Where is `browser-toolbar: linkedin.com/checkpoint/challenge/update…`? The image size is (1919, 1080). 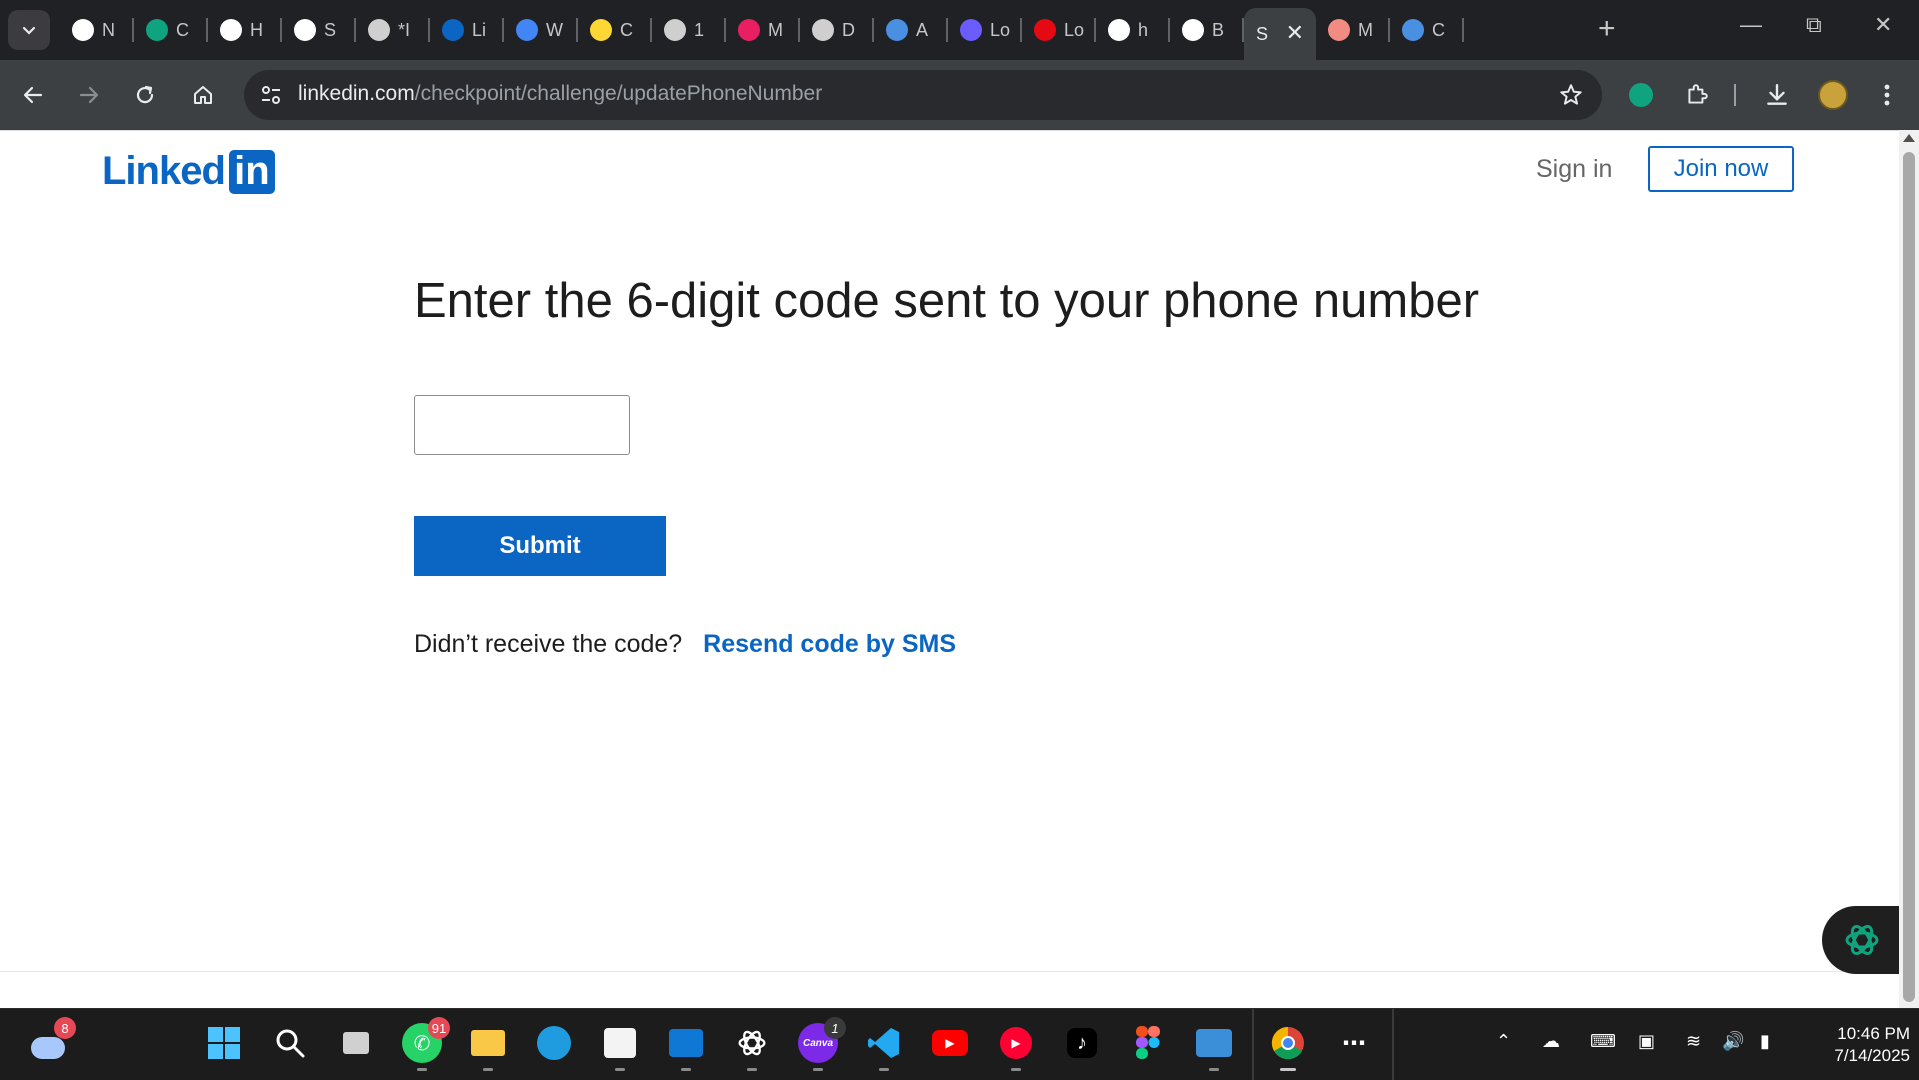 browser-toolbar: linkedin.com/checkpoint/challenge/update… is located at coordinates (959, 95).